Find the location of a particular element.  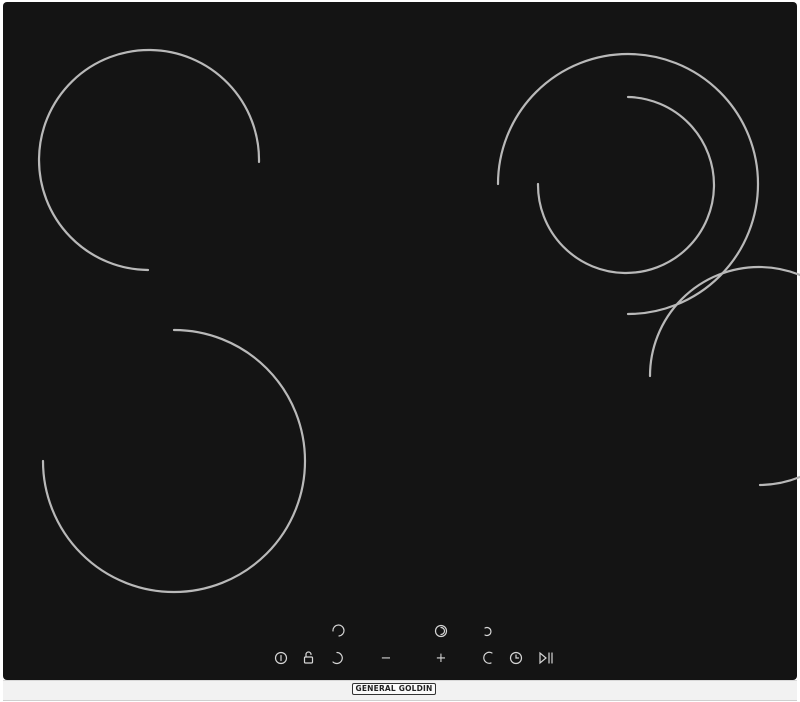

cooking-zone-bottom-left is located at coordinates (174, 461).